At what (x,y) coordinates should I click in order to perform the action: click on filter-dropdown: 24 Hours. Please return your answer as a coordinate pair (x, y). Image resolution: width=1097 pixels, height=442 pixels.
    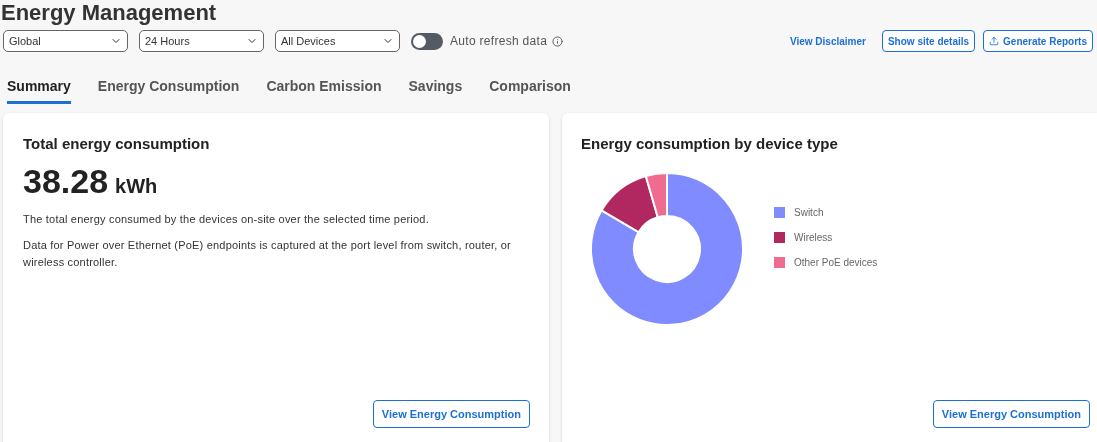
    Looking at the image, I should click on (201, 41).